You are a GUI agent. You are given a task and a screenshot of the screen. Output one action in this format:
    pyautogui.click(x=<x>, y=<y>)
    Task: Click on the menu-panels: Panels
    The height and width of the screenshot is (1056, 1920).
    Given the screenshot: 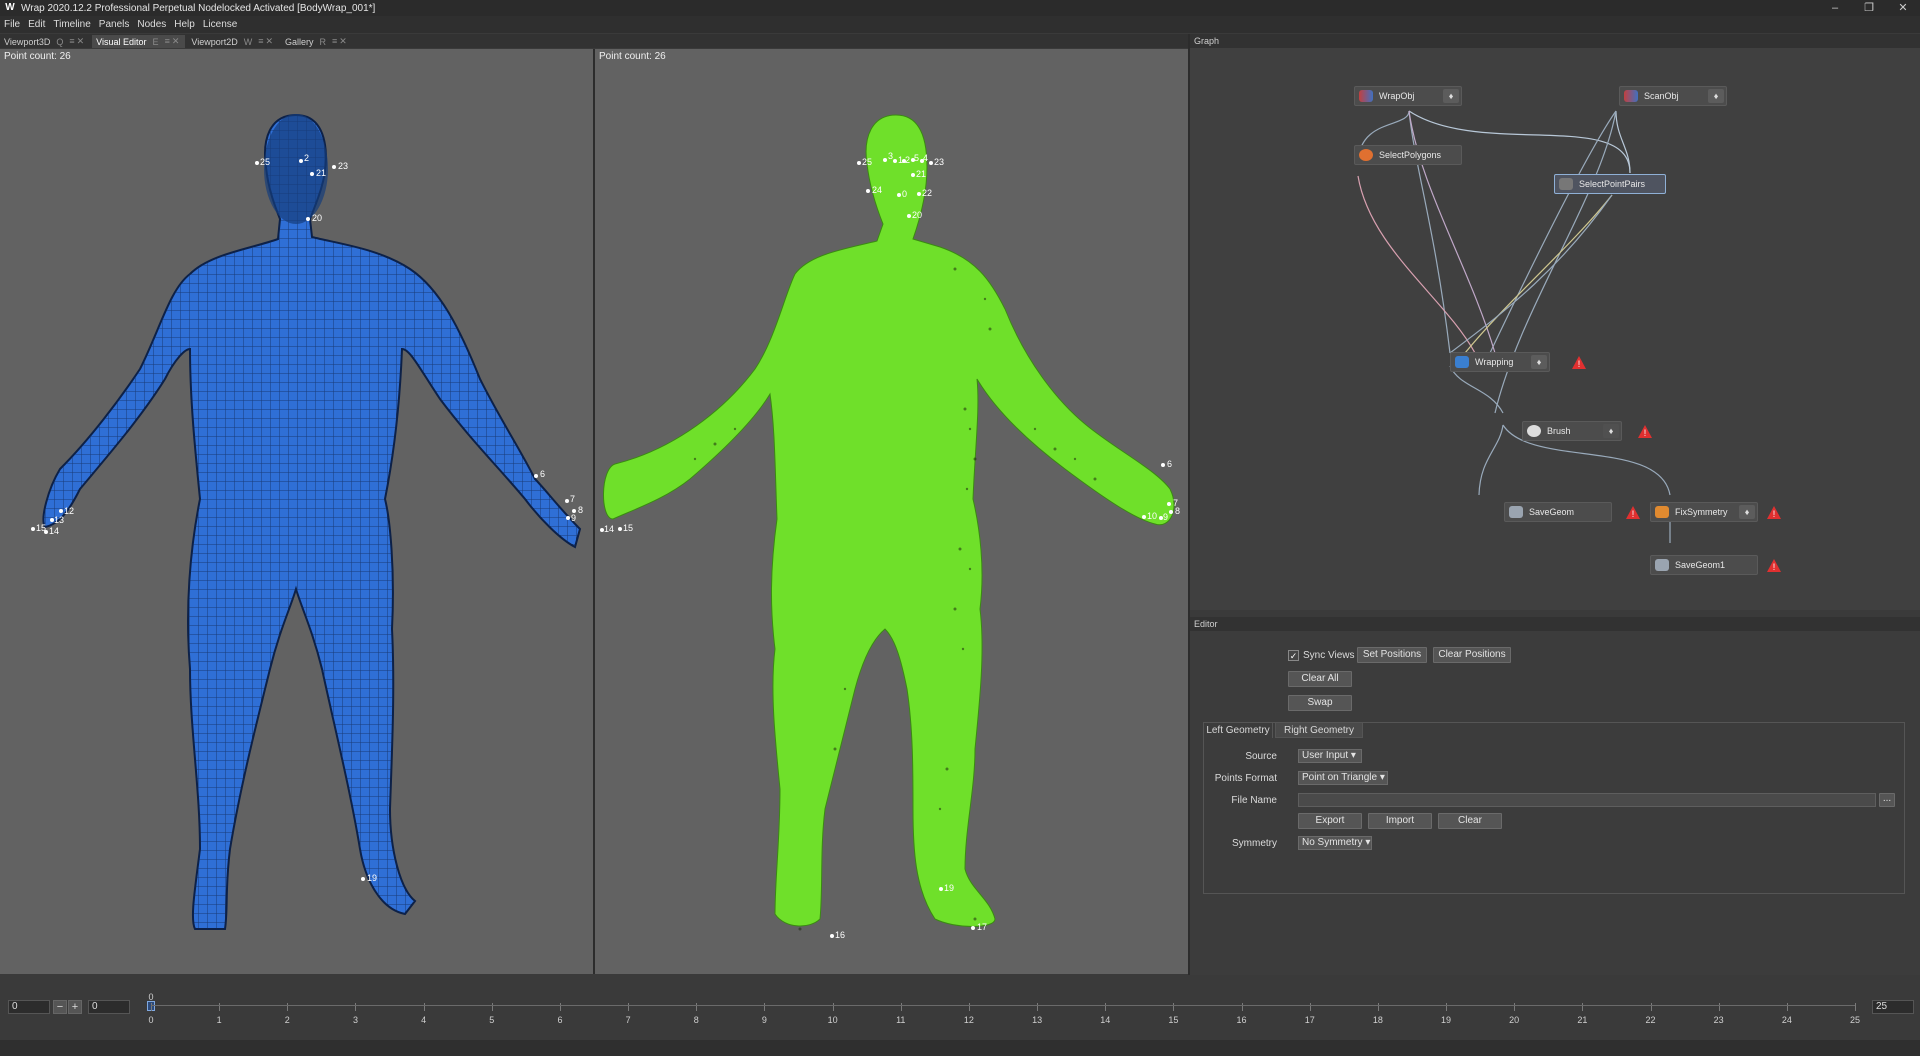 What is the action you would take?
    pyautogui.click(x=114, y=24)
    